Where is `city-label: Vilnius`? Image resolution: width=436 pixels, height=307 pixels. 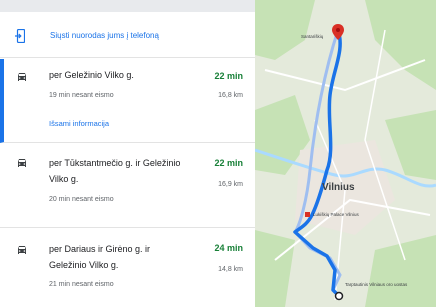 city-label: Vilnius is located at coordinates (338, 187).